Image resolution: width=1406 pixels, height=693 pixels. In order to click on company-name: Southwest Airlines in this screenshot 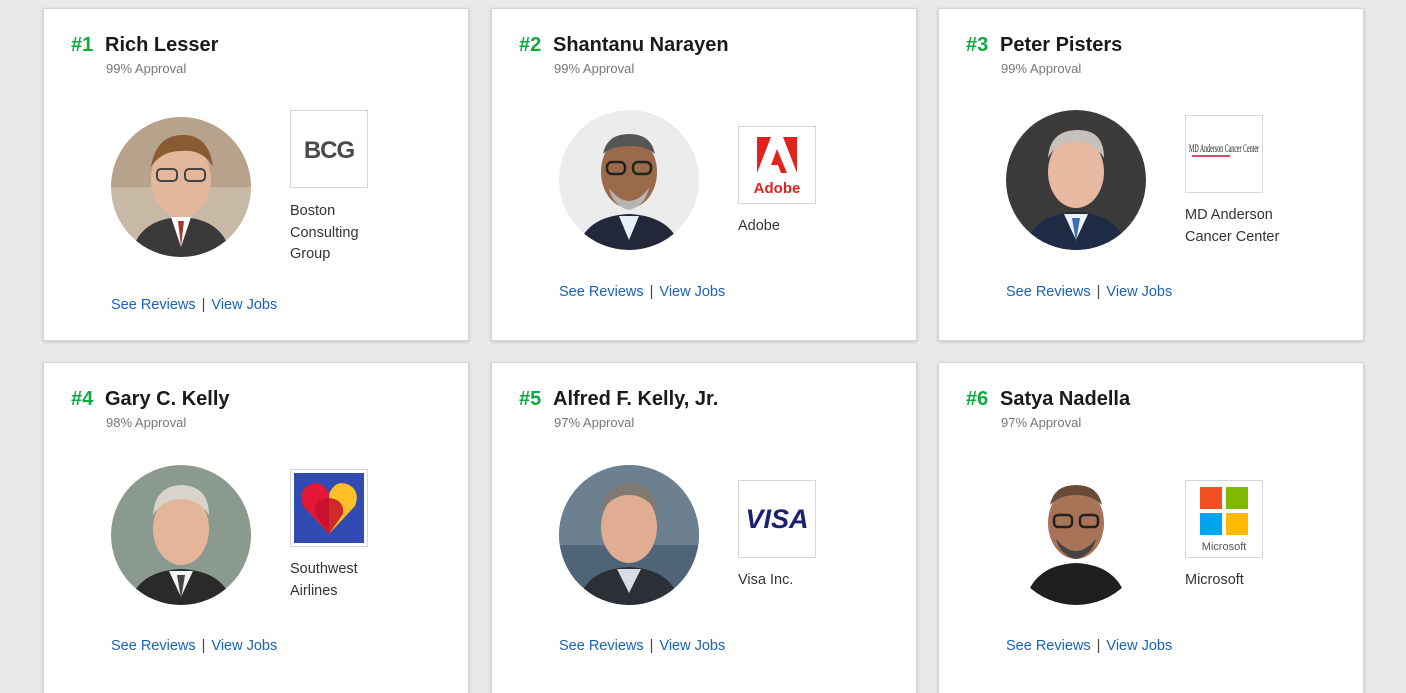, I will do `click(335, 580)`.